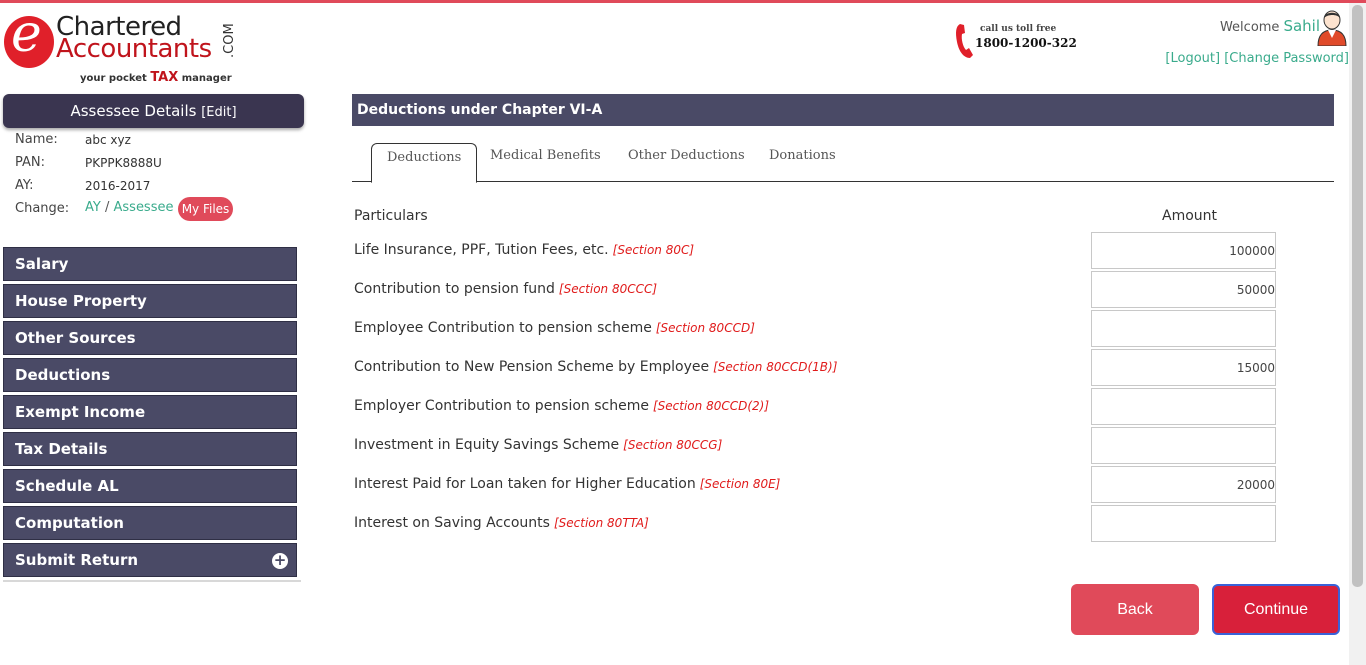 The height and width of the screenshot is (665, 1366). What do you see at coordinates (1183, 445) in the screenshot?
I see `amount-input-80ccg` at bounding box center [1183, 445].